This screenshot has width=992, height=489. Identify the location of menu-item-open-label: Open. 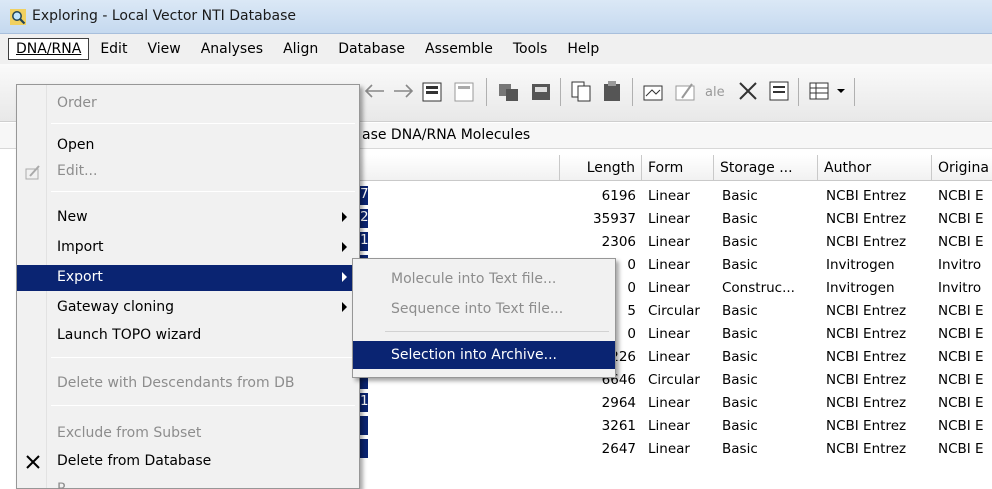
(76, 145).